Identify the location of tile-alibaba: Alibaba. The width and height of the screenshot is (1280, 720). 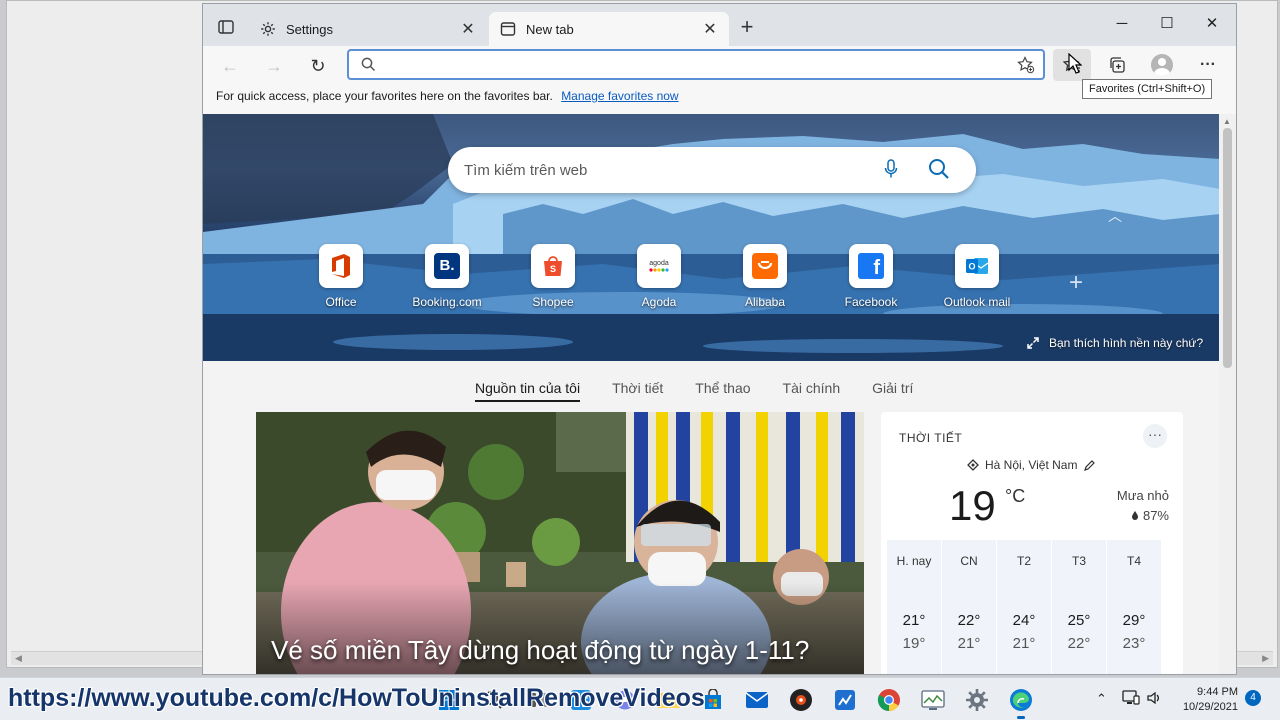
(765, 276).